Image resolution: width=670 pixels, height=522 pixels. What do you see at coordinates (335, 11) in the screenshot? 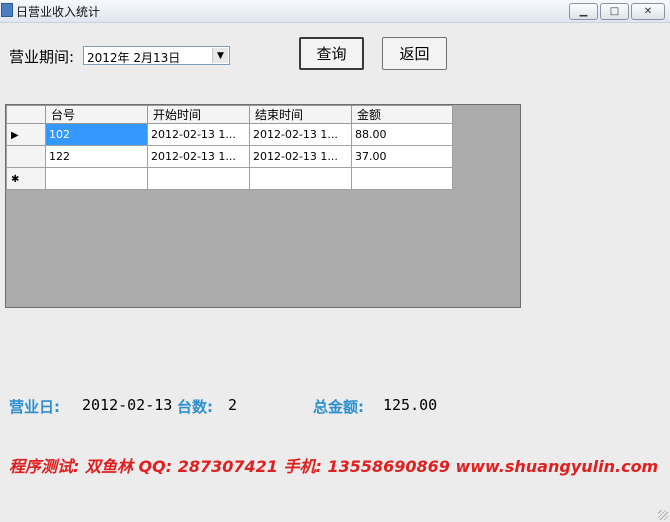
I see `title-bar: 日营业收入统计 ▁ □ ✕` at bounding box center [335, 11].